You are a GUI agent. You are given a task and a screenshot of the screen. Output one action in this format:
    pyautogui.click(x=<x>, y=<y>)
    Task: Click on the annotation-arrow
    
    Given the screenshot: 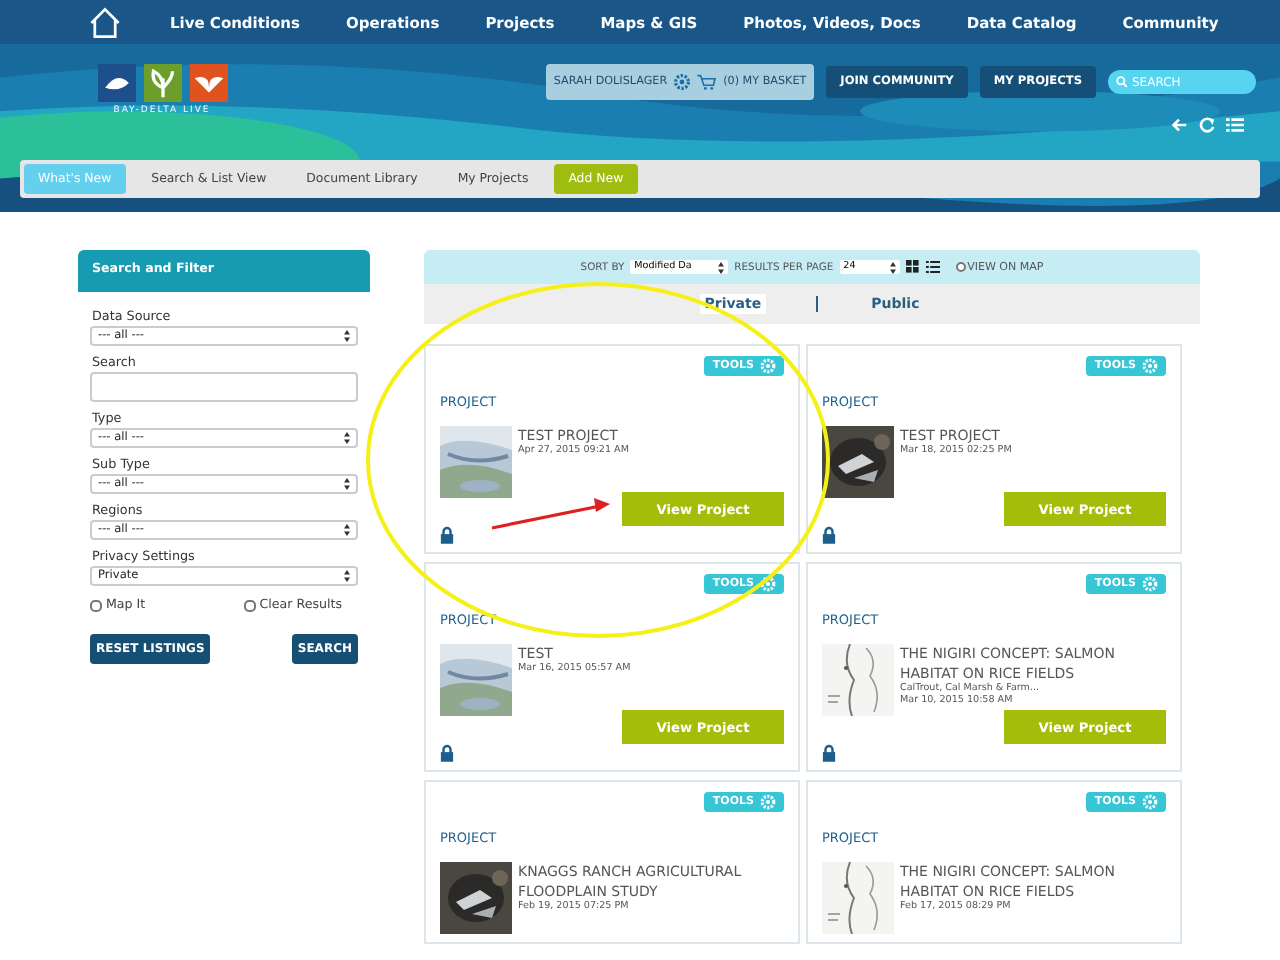 What is the action you would take?
    pyautogui.click(x=550, y=514)
    